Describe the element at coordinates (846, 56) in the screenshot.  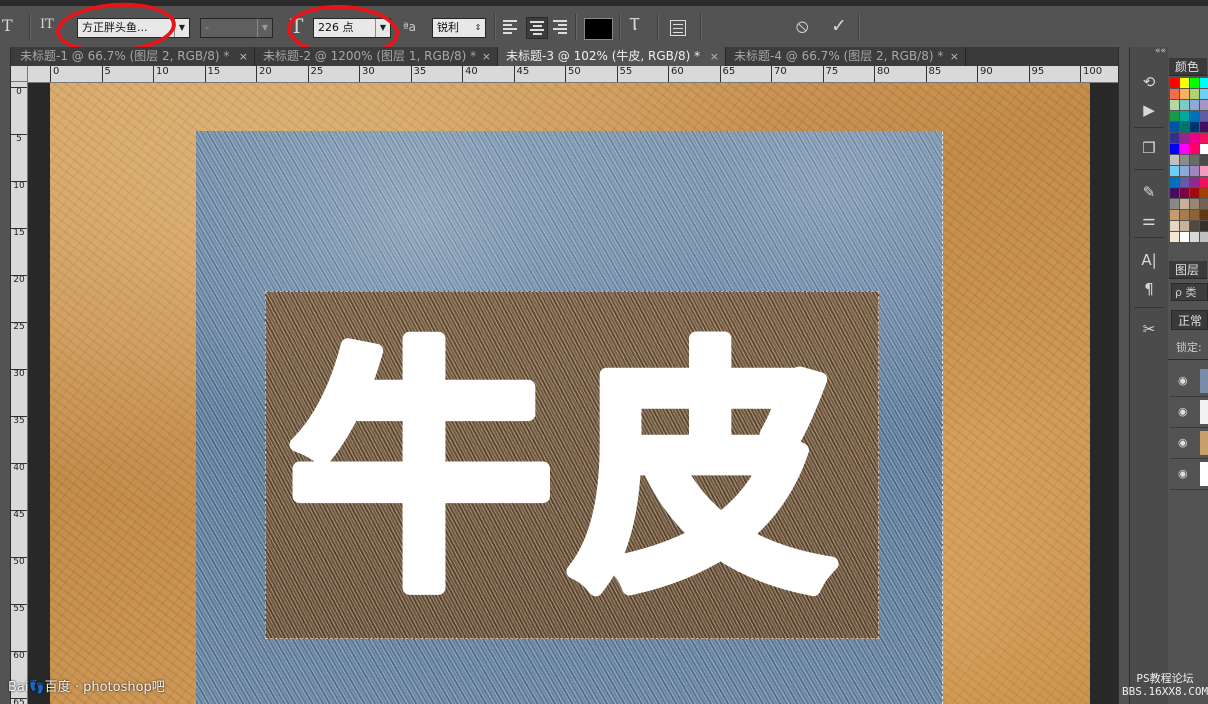
I see `tab-doc-4: 未标题-4 @ 66.7% (图层 2, RGB/8) * ×` at that location.